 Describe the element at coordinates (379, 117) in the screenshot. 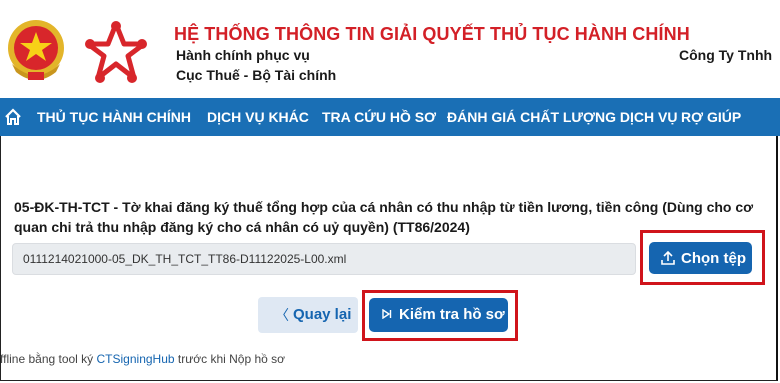

I see `nav-item-lookup-records: TRA CỨU HỒ SƠ` at that location.